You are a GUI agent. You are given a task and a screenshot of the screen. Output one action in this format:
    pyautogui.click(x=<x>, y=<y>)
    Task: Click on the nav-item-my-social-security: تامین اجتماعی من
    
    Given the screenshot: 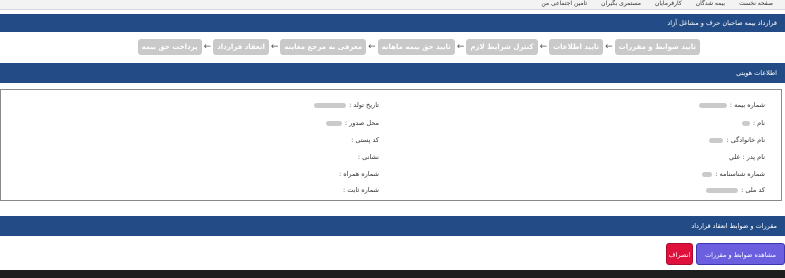 What is the action you would take?
    pyautogui.click(x=564, y=4)
    